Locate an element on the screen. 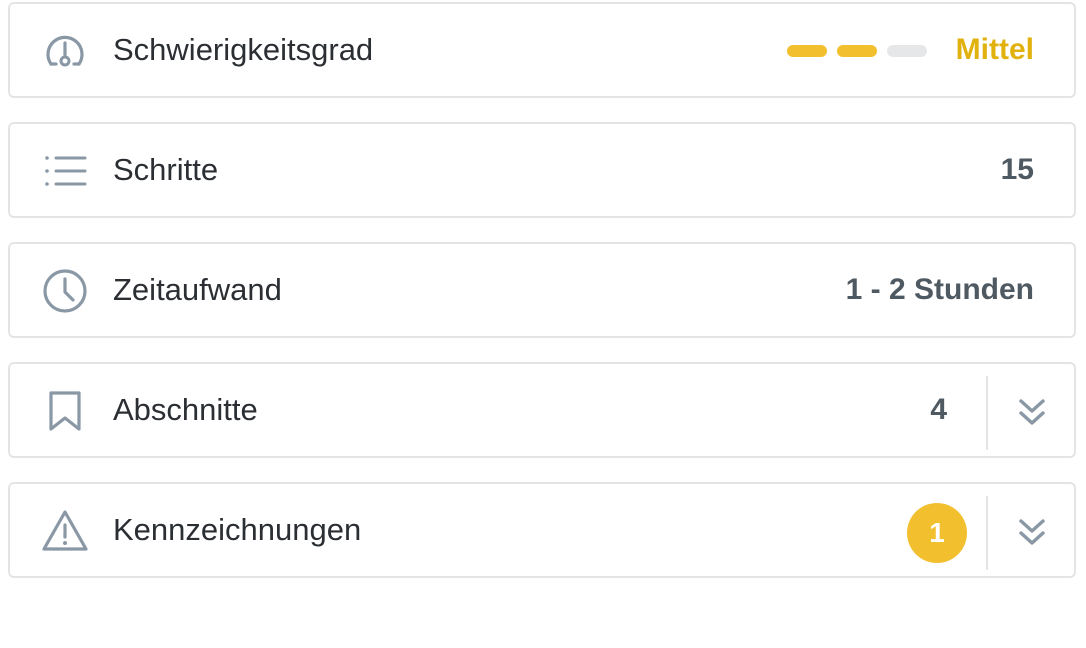  time-row: Zeitaufwand 1 - 2 Stunden is located at coordinates (542, 290).